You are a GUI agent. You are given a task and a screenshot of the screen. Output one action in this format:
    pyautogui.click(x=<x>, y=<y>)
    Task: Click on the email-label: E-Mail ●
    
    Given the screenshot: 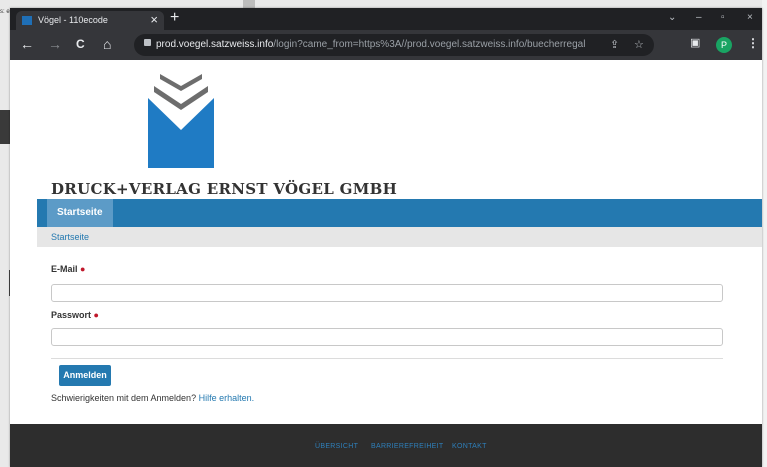 What is the action you would take?
    pyautogui.click(x=68, y=269)
    